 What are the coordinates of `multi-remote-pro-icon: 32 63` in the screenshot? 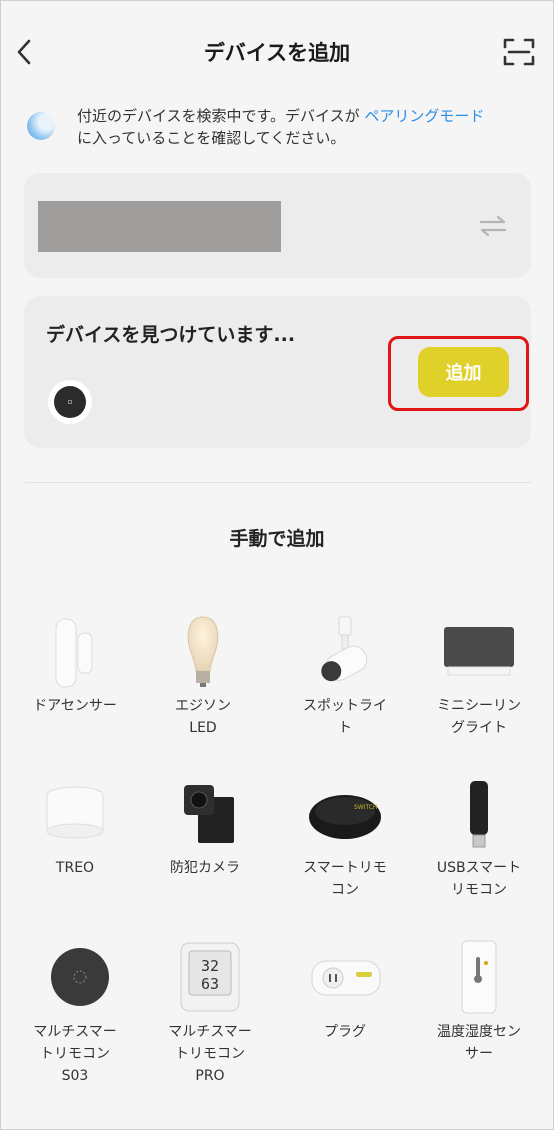 It's located at (210, 977).